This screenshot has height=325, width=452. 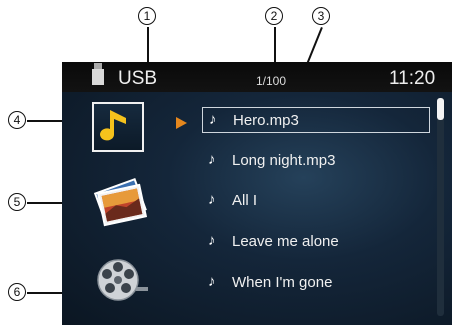 I want to click on film-reel-icon, so click(x=122, y=280).